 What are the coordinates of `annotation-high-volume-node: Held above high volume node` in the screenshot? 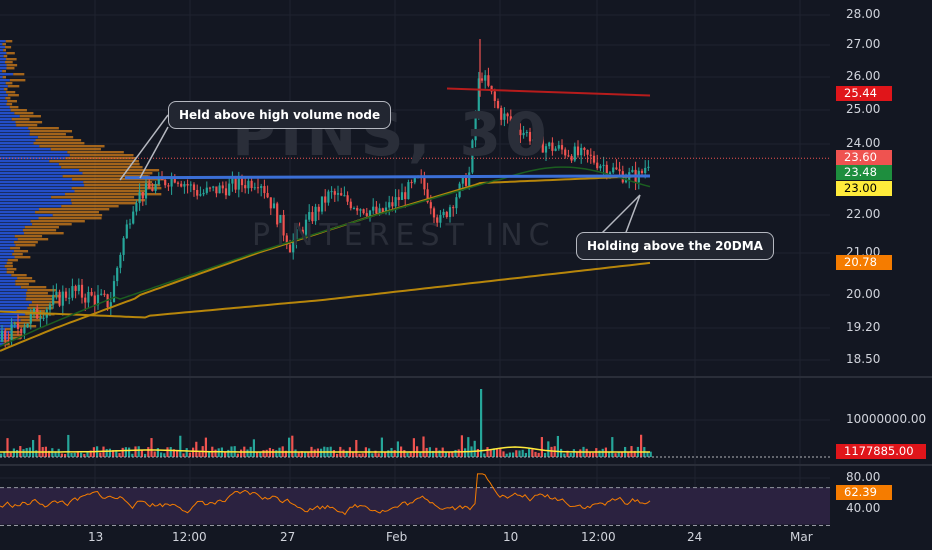 It's located at (280, 115).